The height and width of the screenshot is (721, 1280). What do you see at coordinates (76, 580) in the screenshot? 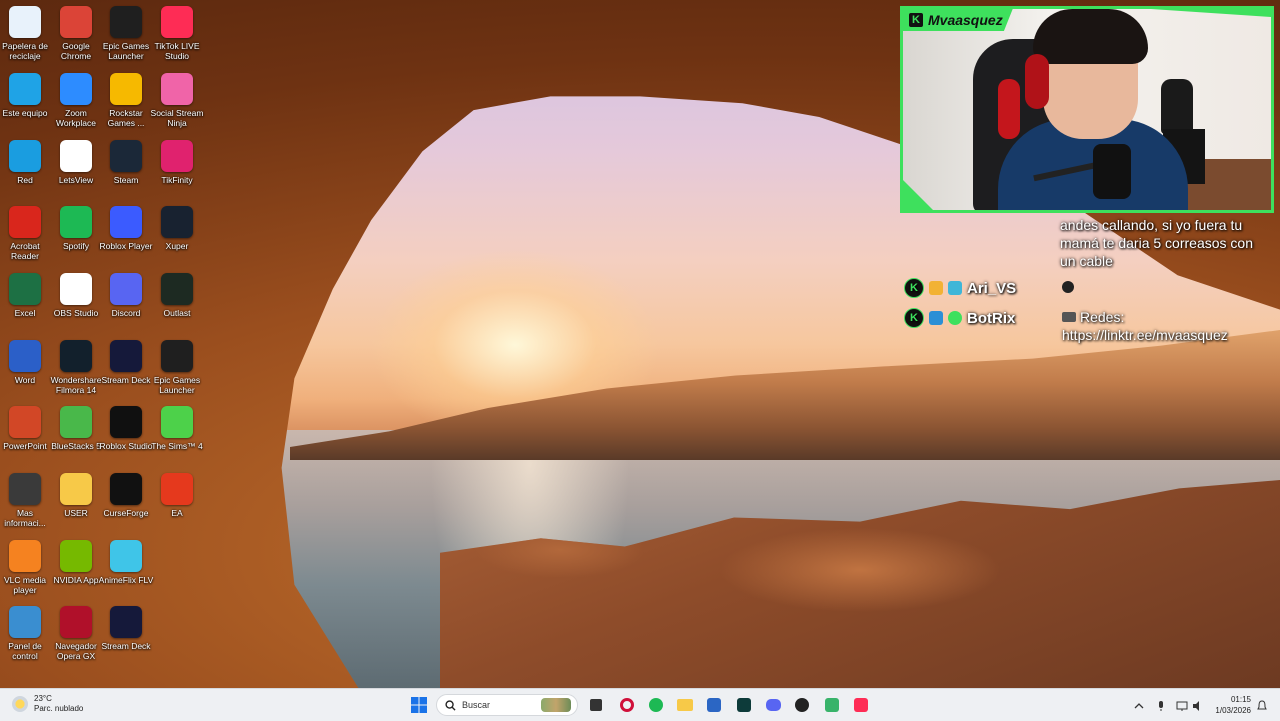
I see `desktop-icon-label: NVIDIA App` at bounding box center [76, 580].